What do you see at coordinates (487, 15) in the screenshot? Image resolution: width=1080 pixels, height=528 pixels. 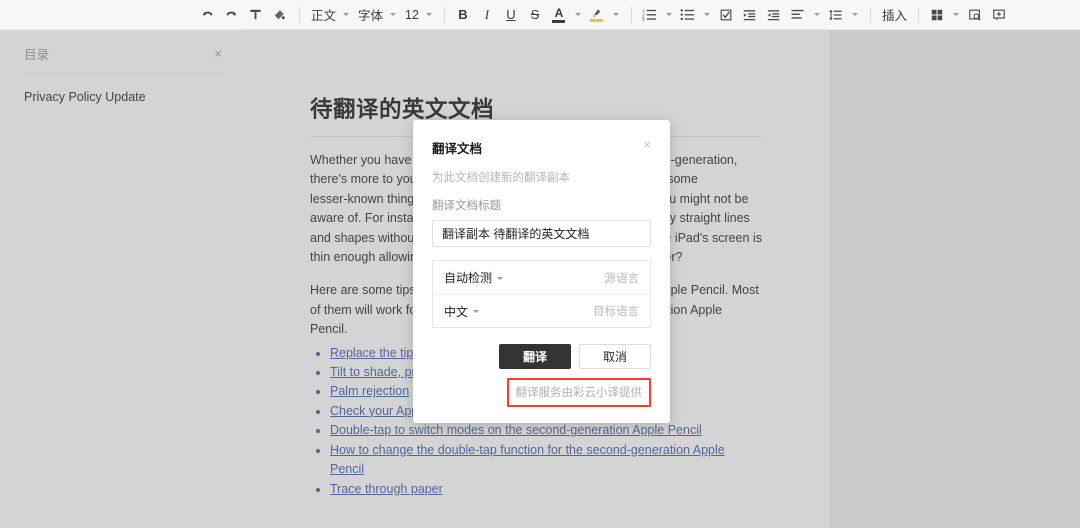 I see `italic-button: I` at bounding box center [487, 15].